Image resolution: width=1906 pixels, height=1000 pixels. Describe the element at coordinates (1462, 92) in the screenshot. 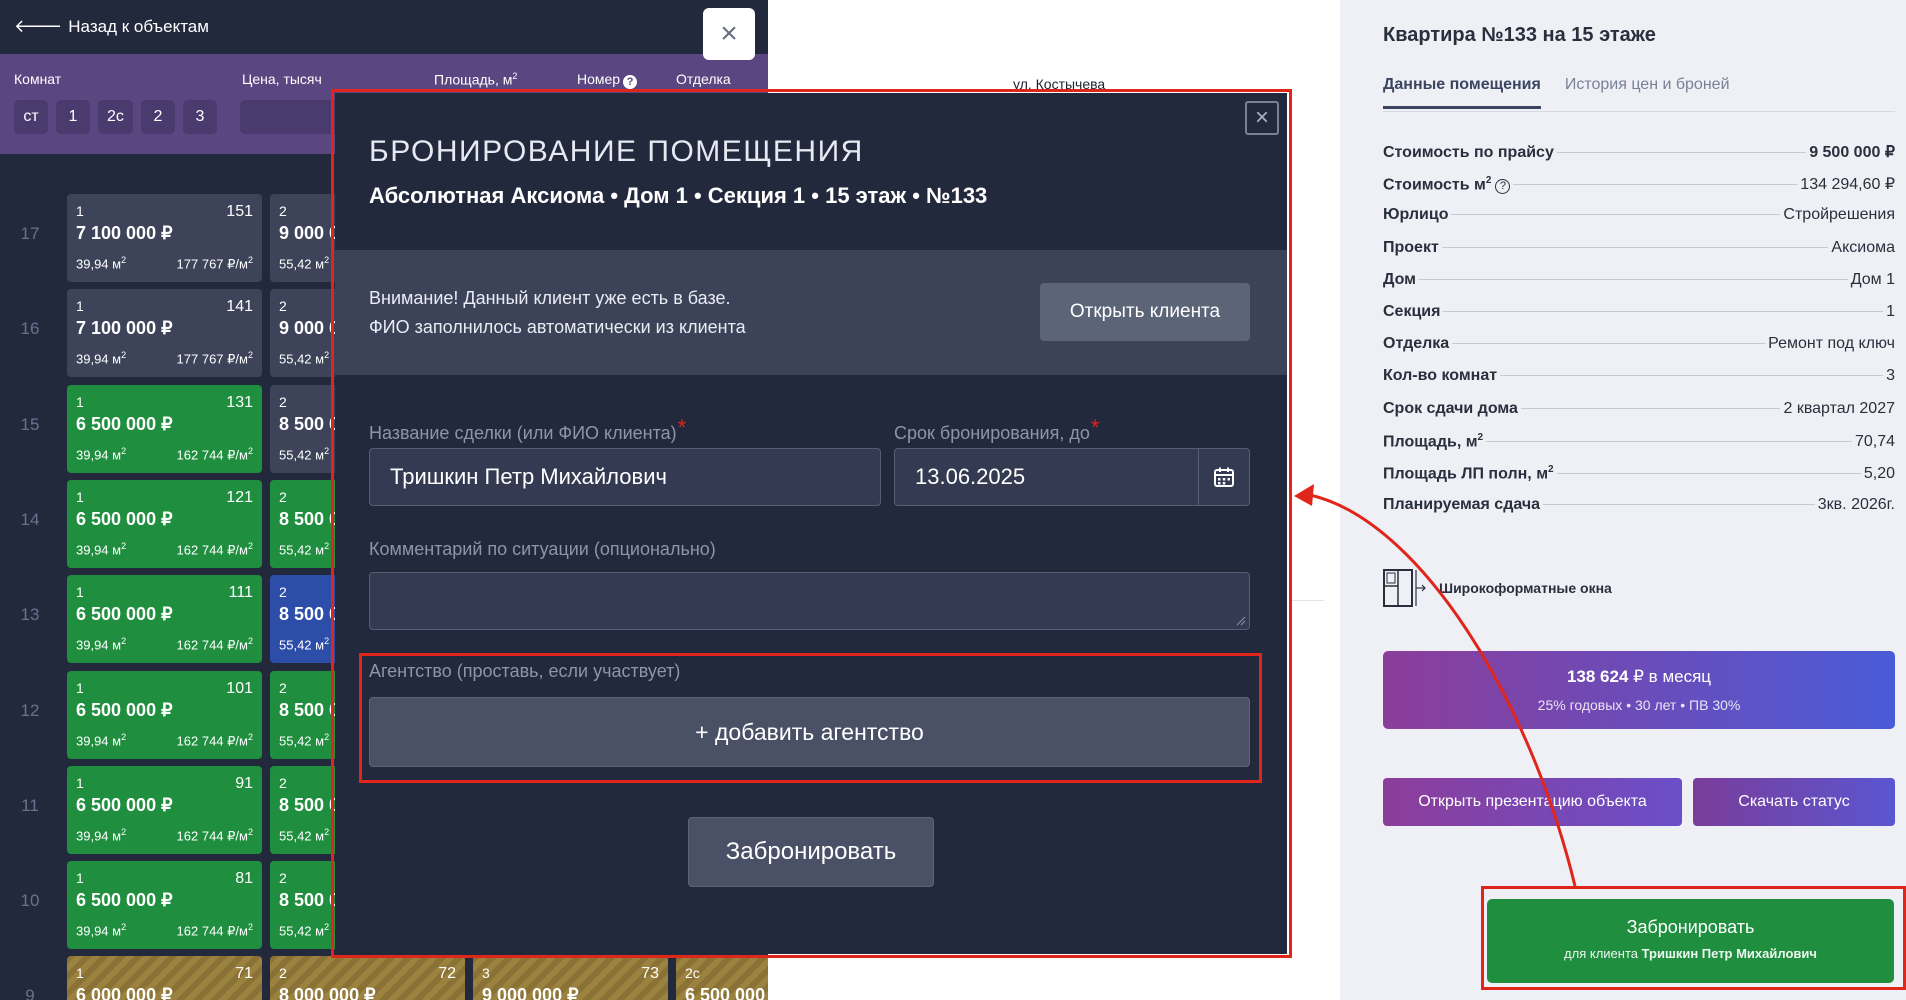

I see `tab-room-data: Данные помещения` at that location.